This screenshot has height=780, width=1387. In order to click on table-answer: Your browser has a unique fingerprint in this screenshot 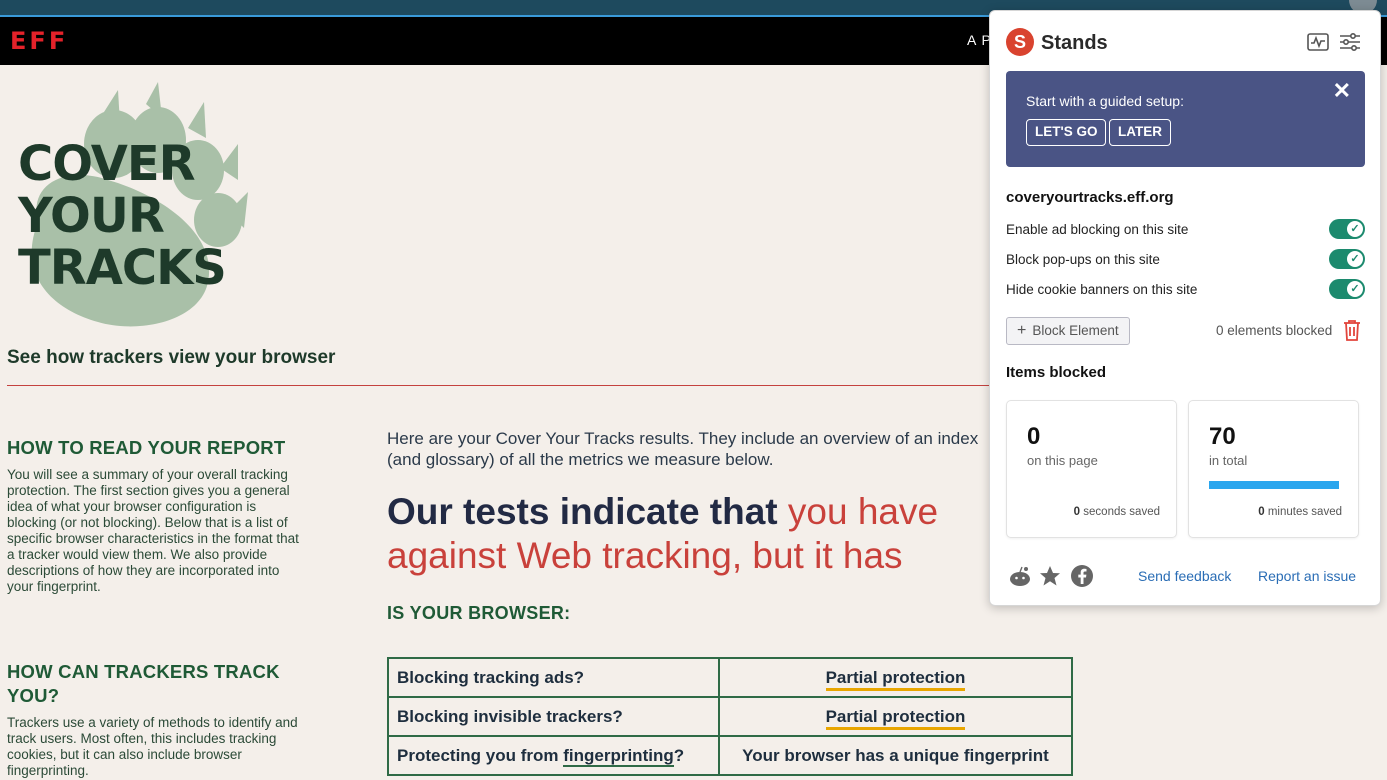, I will do `click(895, 755)`.